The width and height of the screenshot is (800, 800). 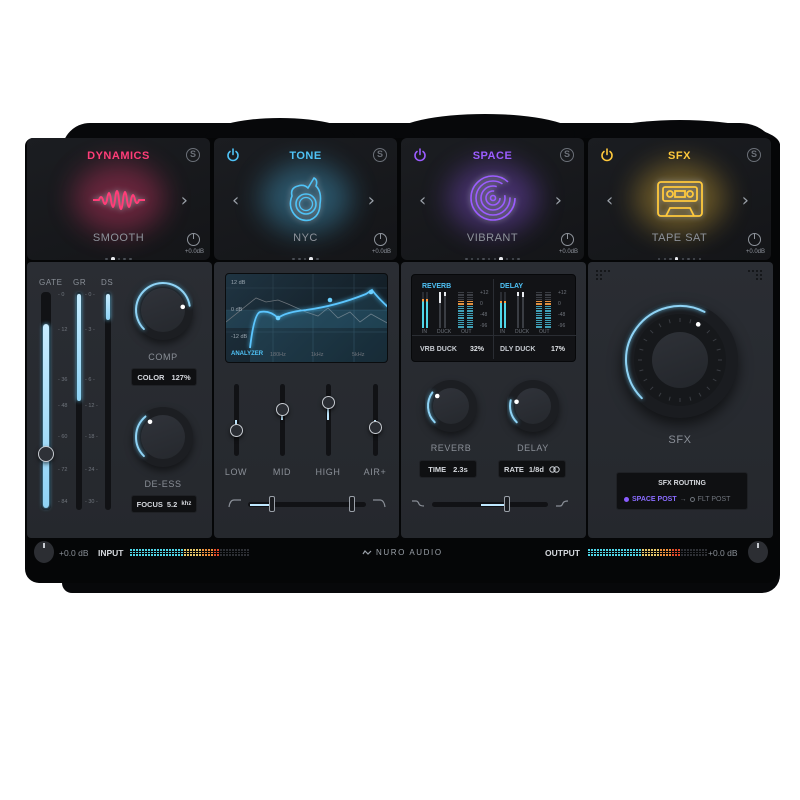 What do you see at coordinates (673, 353) in the screenshot?
I see `sfx-knob-arc` at bounding box center [673, 353].